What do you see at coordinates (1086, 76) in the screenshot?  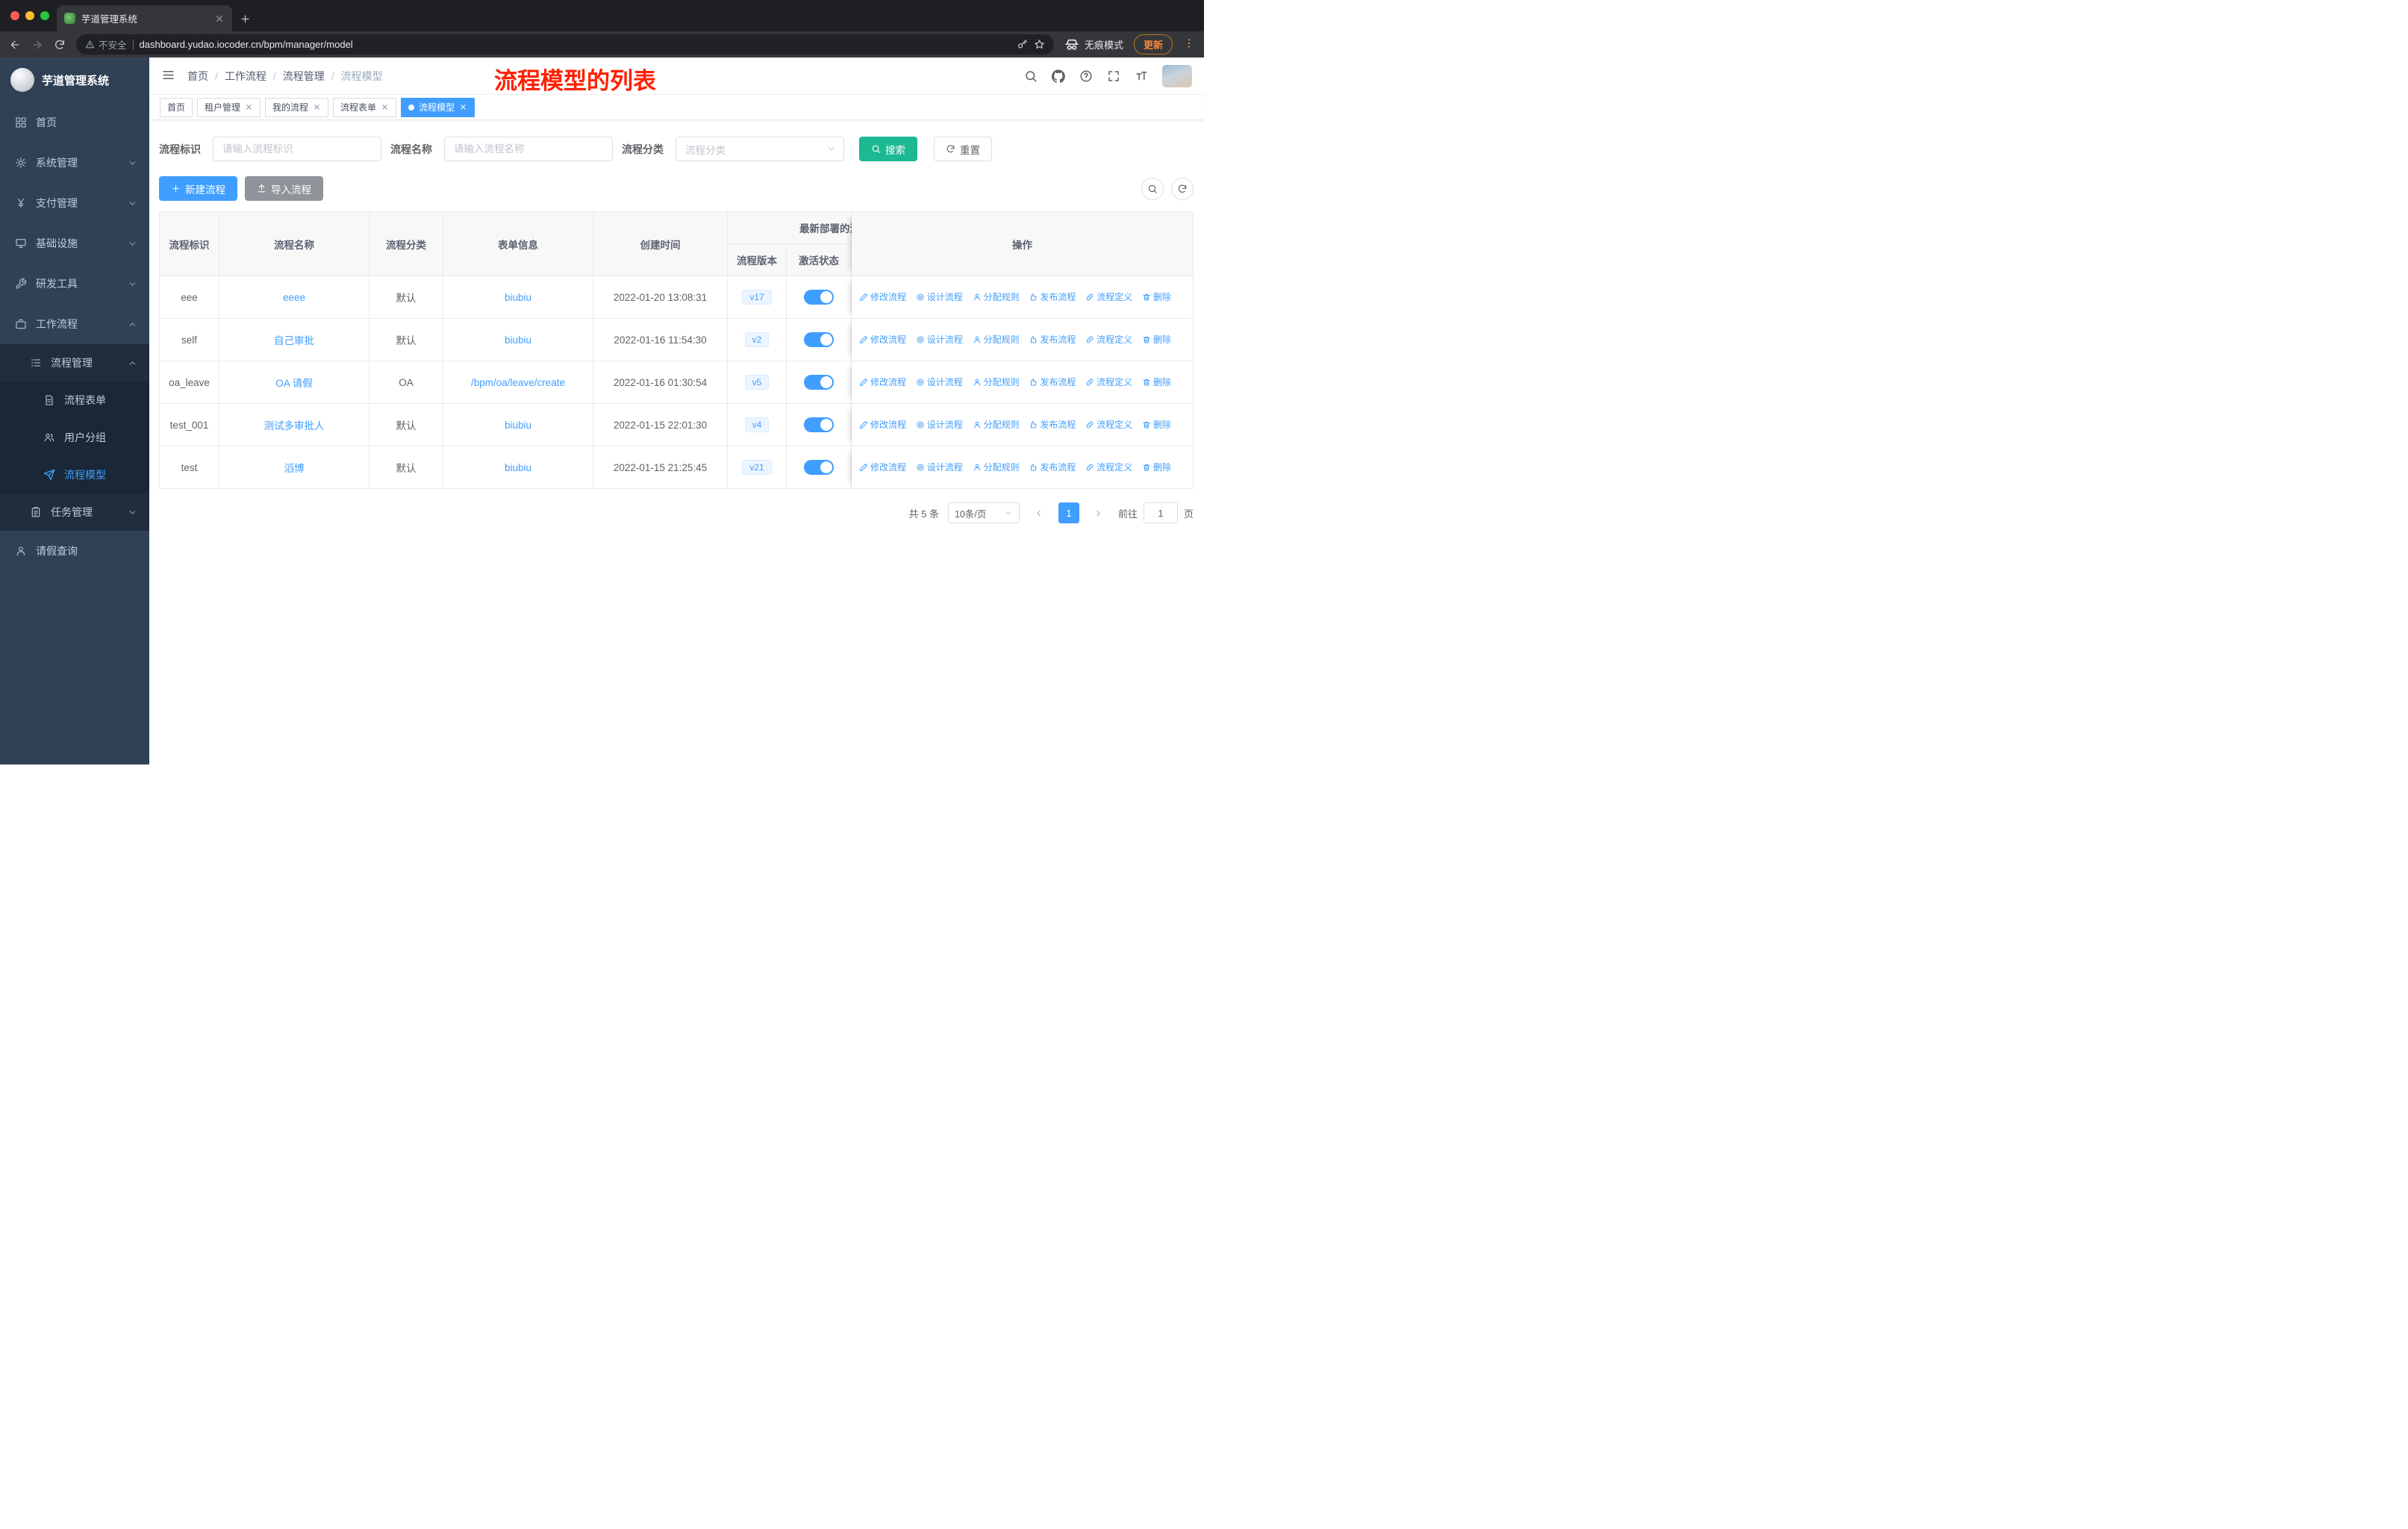 I see `help-icon` at bounding box center [1086, 76].